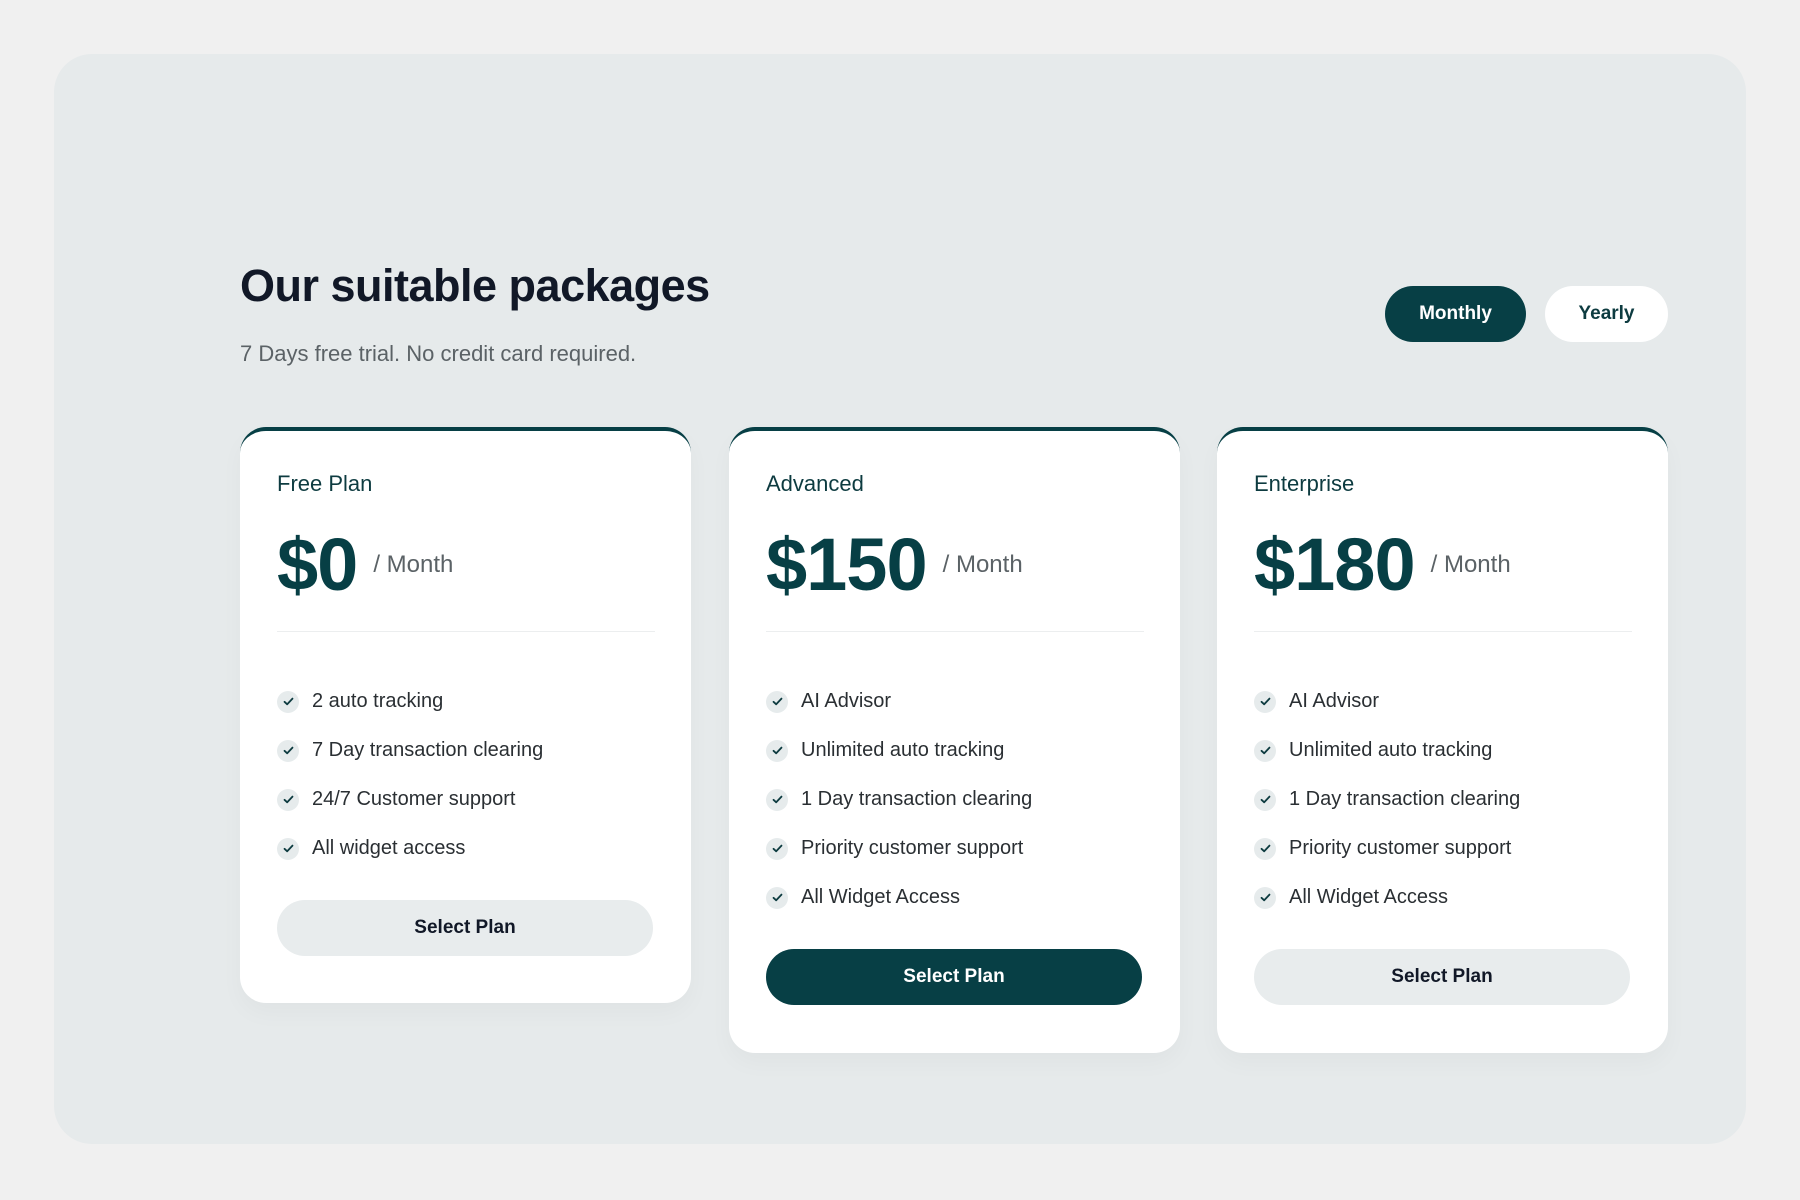 The height and width of the screenshot is (1200, 1800). What do you see at coordinates (389, 848) in the screenshot?
I see `feature-label: All widget access` at bounding box center [389, 848].